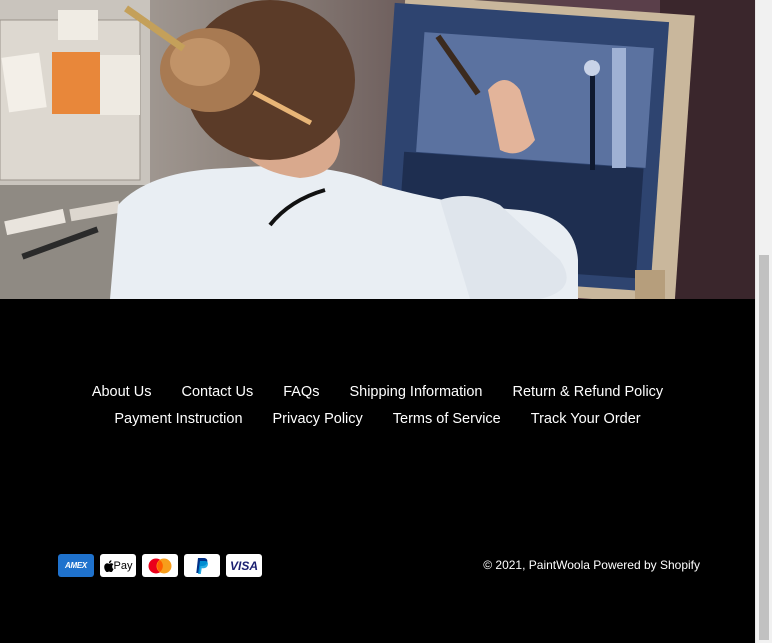 The image size is (772, 643). I want to click on paypal-icon, so click(202, 565).